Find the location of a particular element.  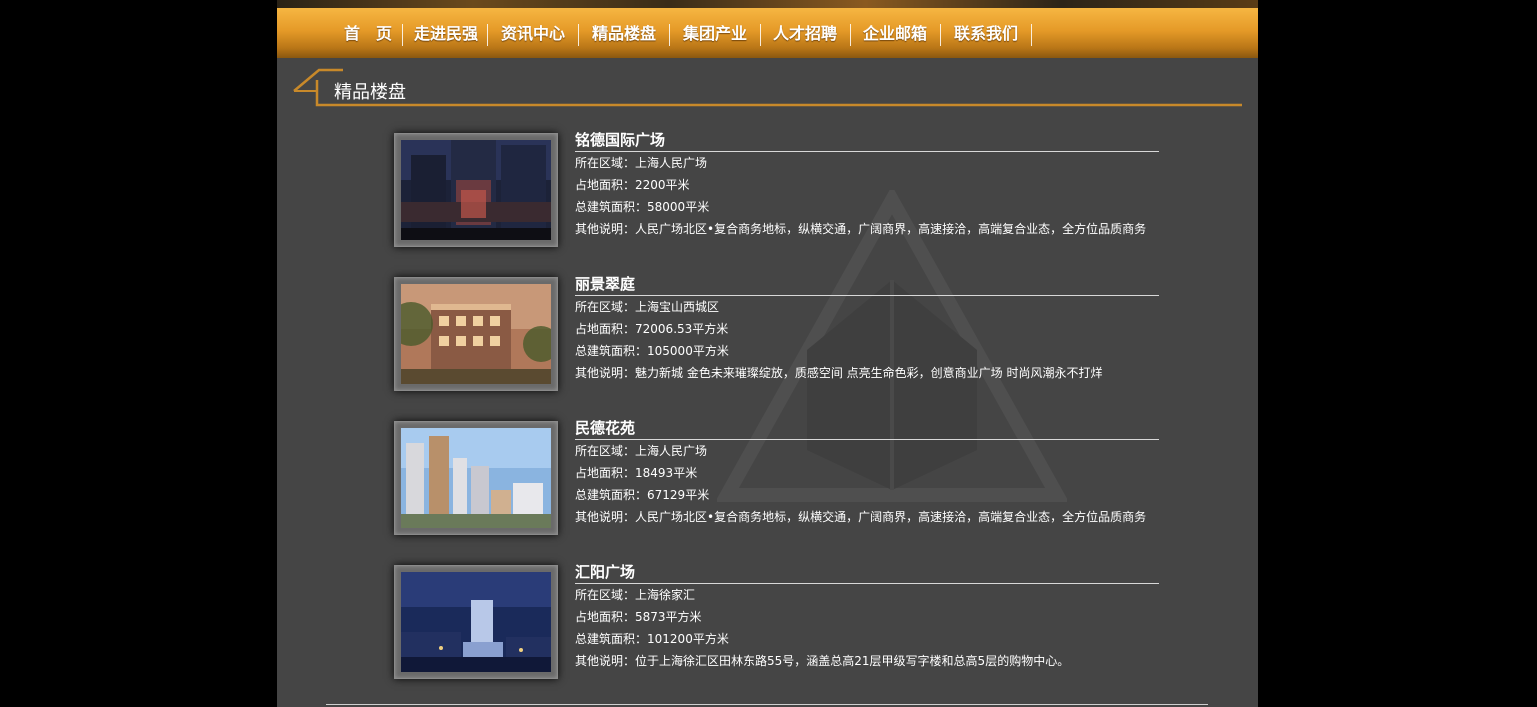

property-build-area: 总建筑面积：105000平方米 is located at coordinates (652, 351).